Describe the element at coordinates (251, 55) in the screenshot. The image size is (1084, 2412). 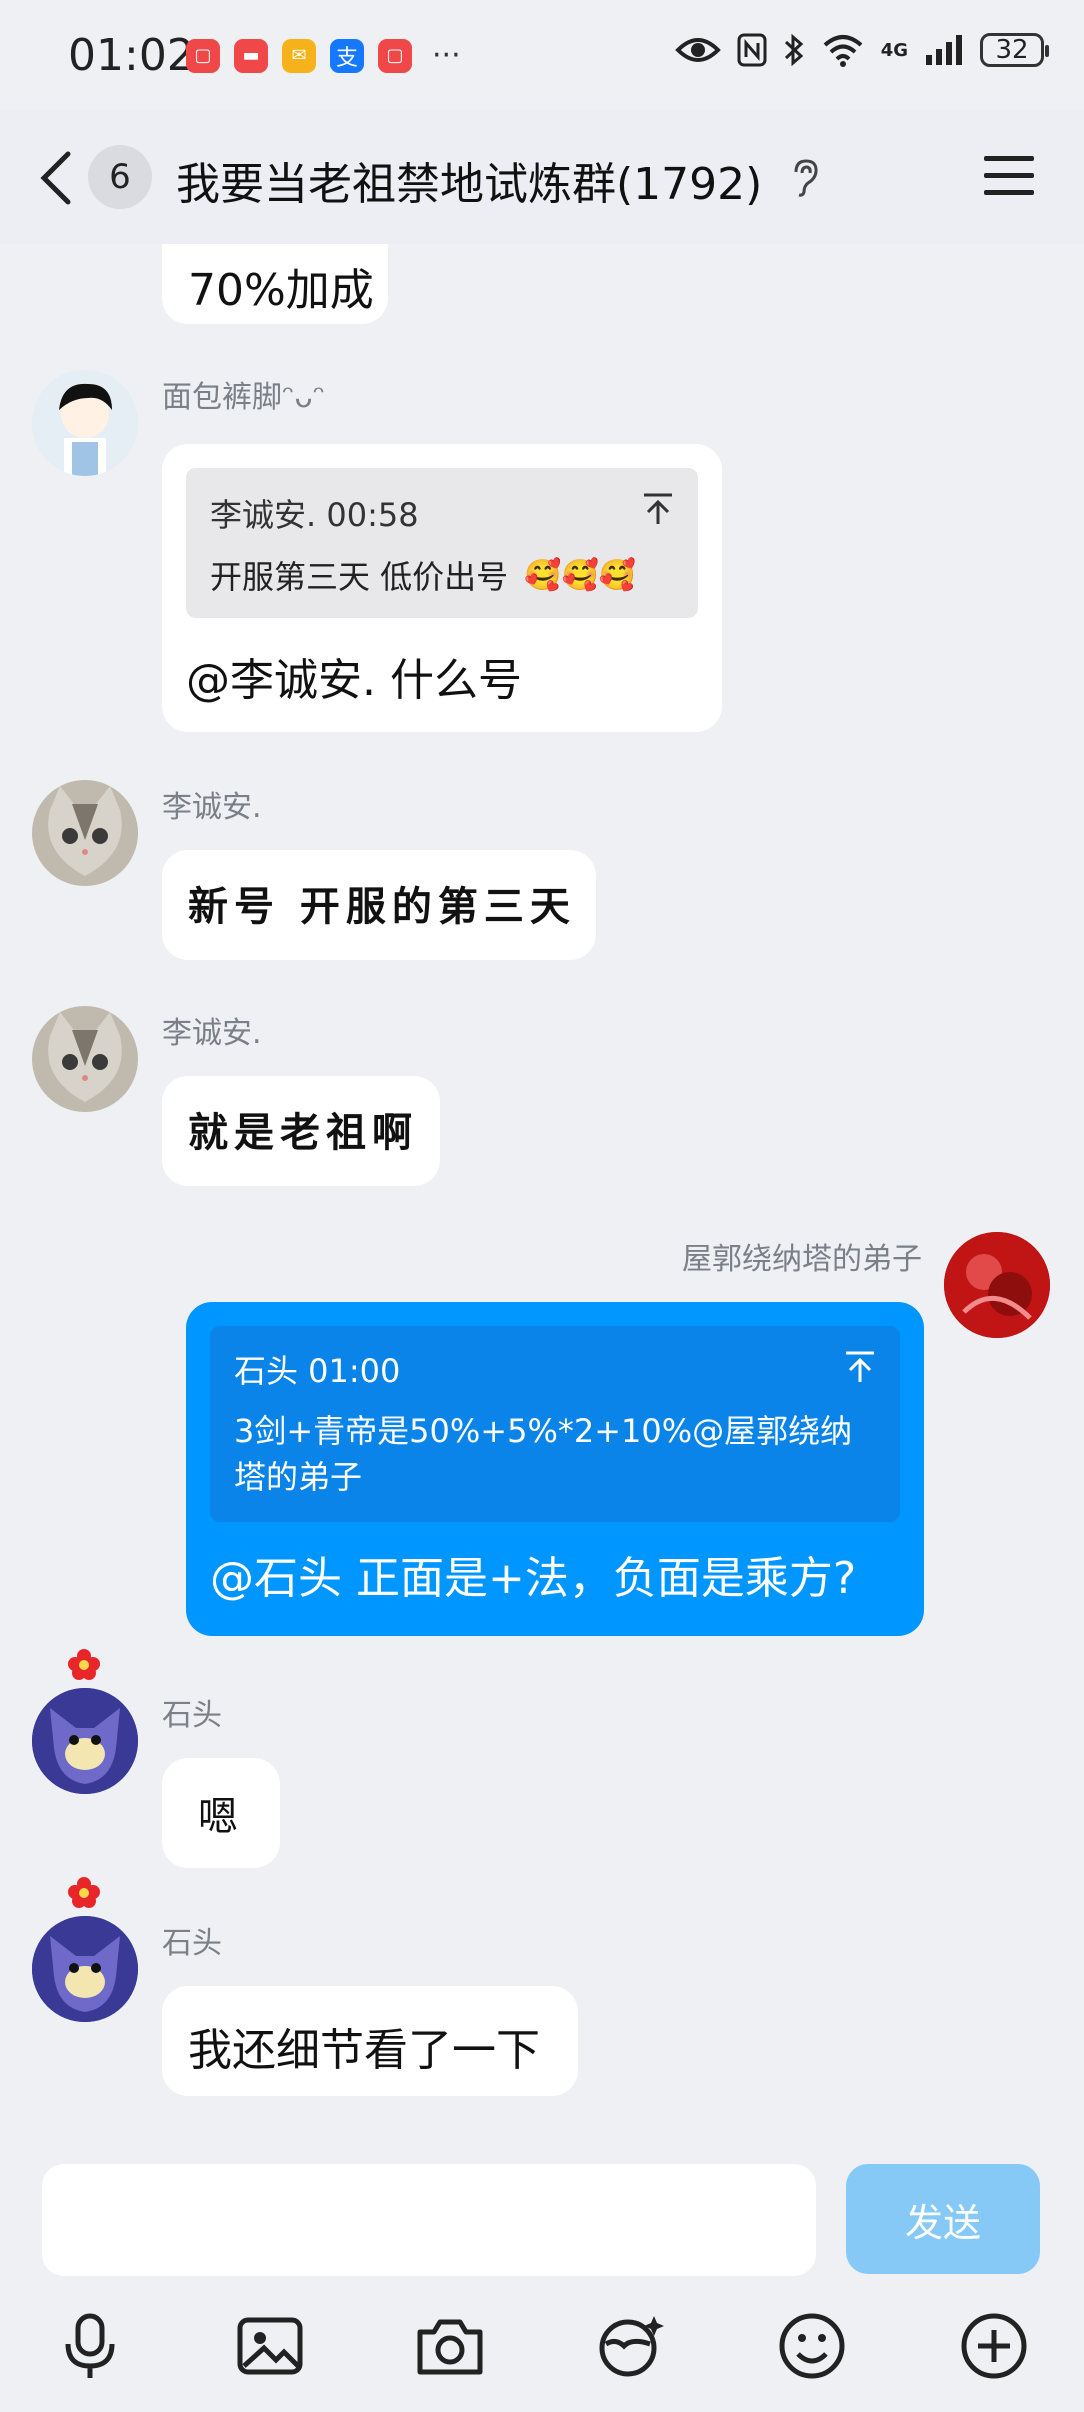
I see `app-notification-icon: ▬` at that location.